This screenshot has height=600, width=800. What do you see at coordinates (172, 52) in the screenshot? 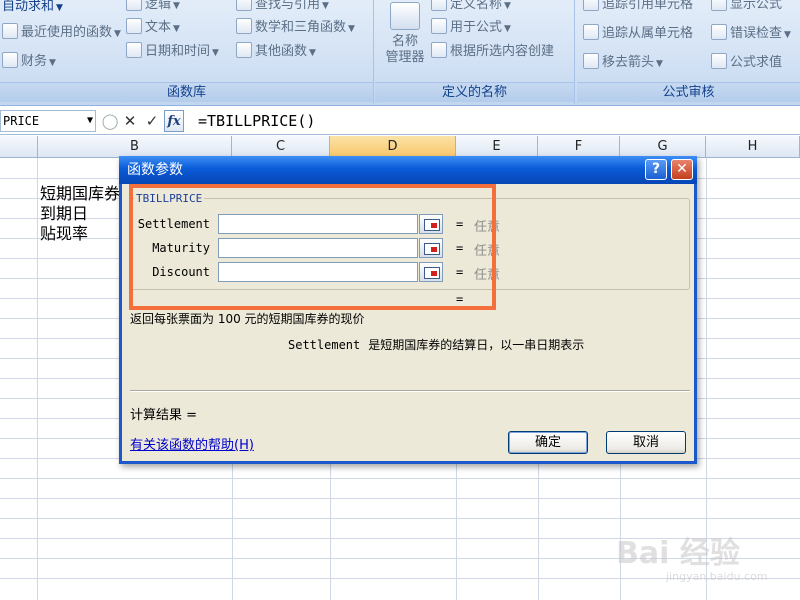
I see `date-time-button: 日期和时间 ▼` at bounding box center [172, 52].